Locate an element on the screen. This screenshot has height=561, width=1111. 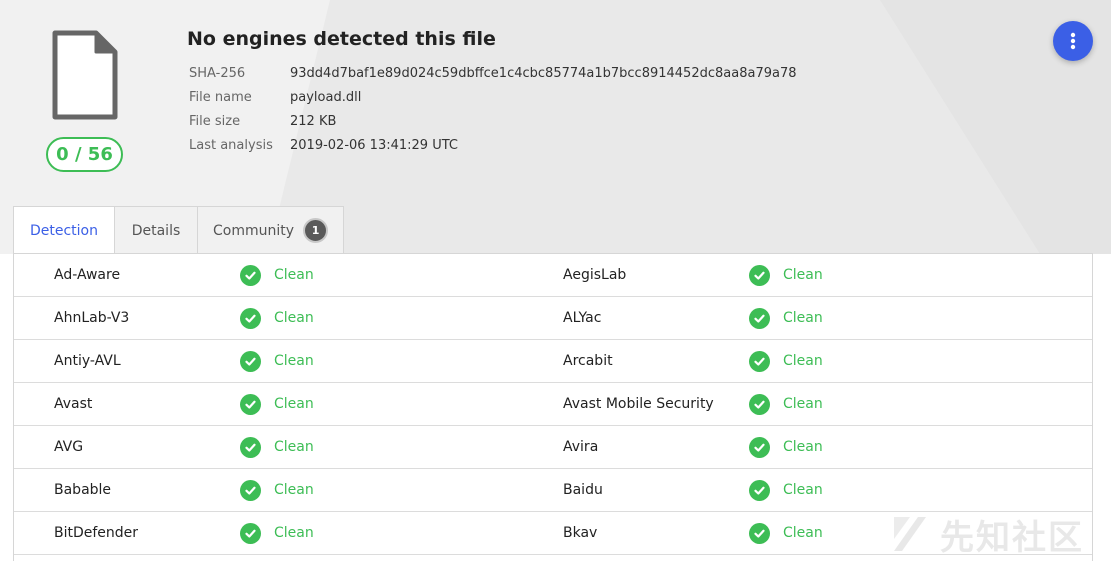
detection-row: Ad-Aware Clean AegisLab Clean is located at coordinates (553, 275).